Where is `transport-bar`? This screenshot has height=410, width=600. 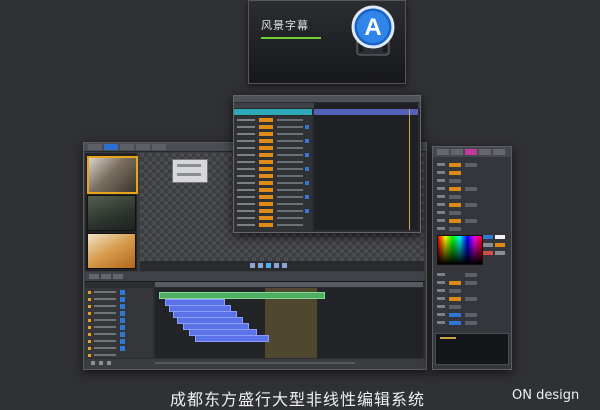
transport-bar is located at coordinates (282, 266).